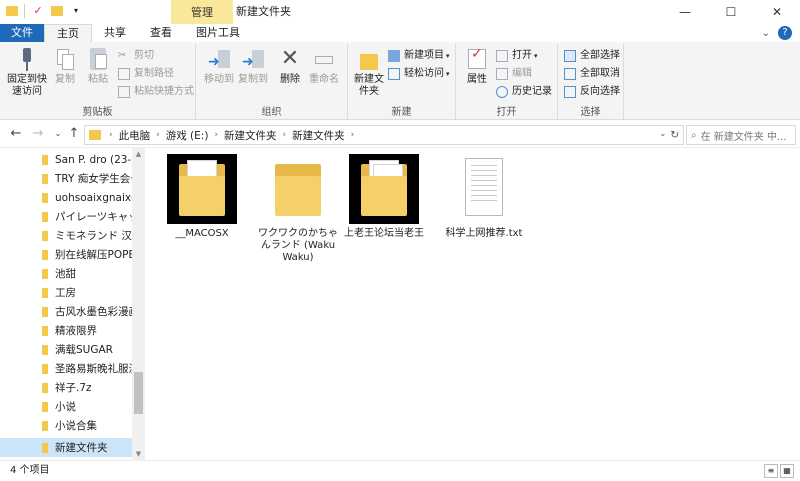 This screenshot has width=800, height=481. I want to click on sidebar-item: 古风水墨色彩漫画, so click(66, 311).